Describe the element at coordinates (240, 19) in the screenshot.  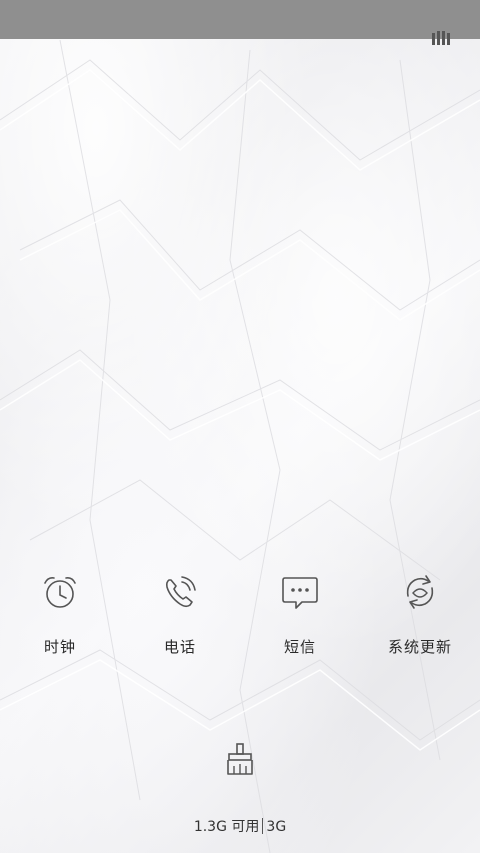
I see `status-bar` at that location.